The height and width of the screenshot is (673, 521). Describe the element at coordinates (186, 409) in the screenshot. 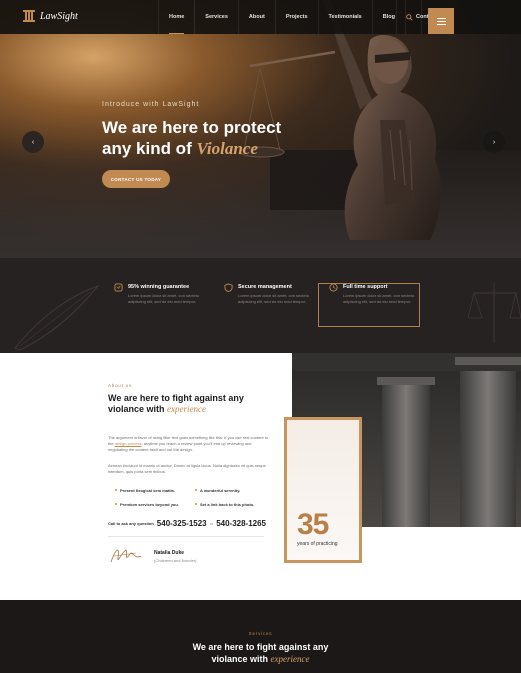

I see `about-title-accent: experience` at that location.